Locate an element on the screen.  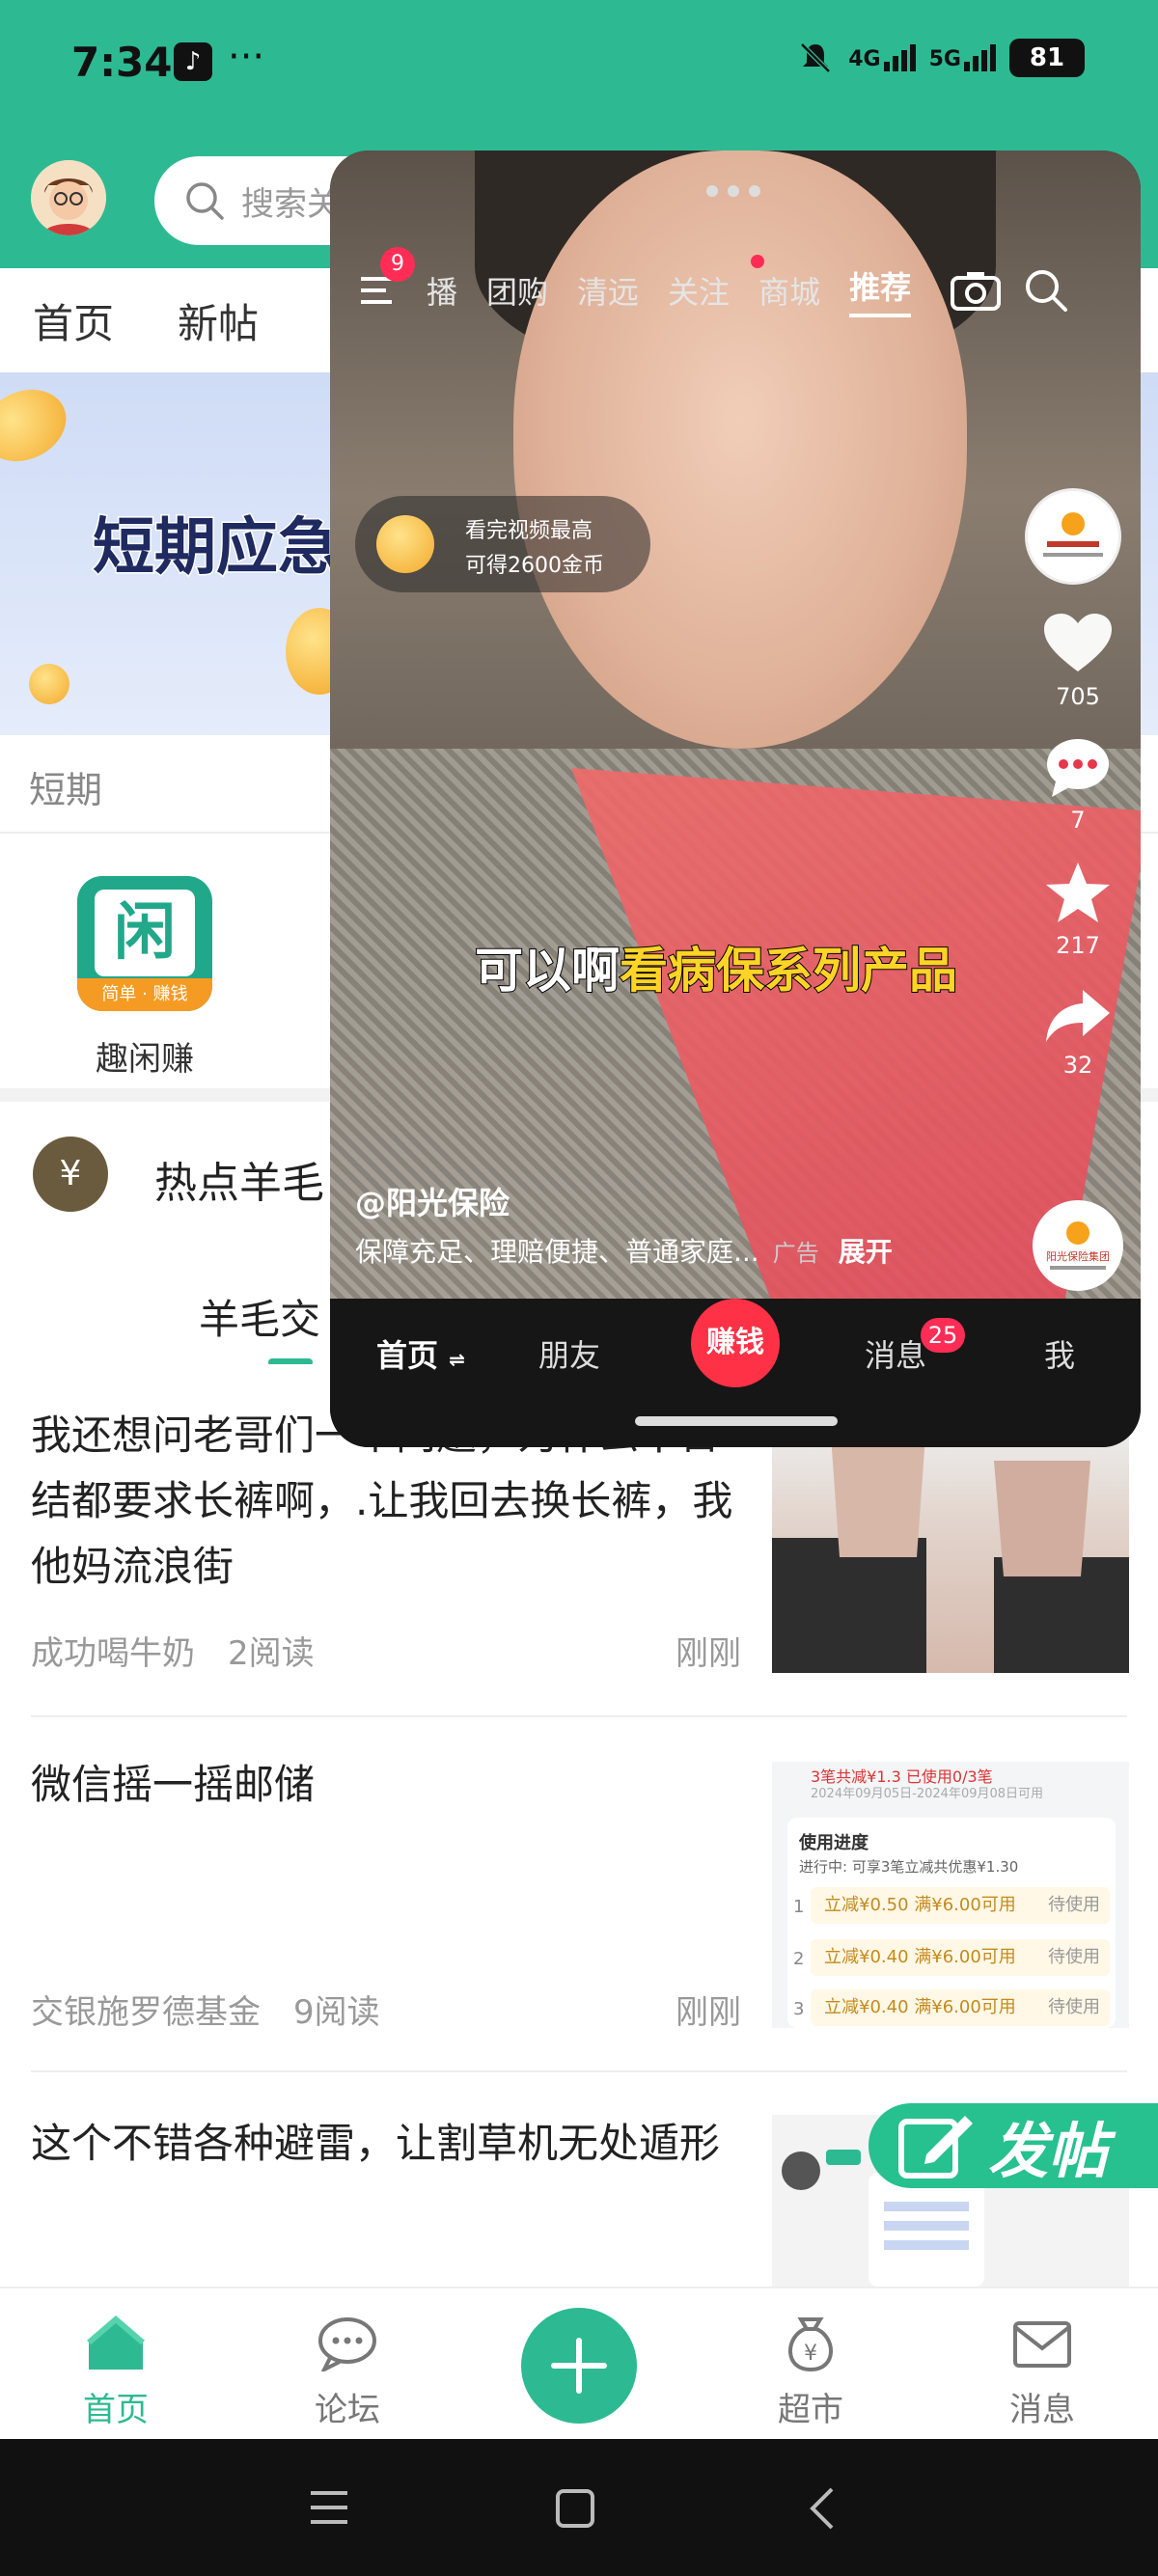
favorite-count: 217 is located at coordinates (1078, 946).